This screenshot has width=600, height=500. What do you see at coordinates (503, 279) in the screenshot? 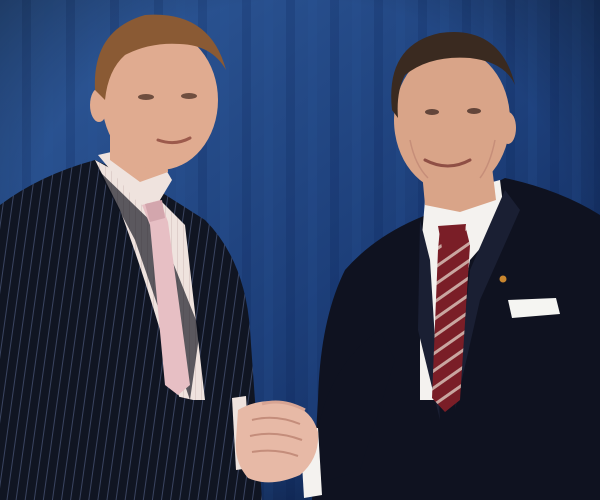
I see `lapel-pin-icon` at bounding box center [503, 279].